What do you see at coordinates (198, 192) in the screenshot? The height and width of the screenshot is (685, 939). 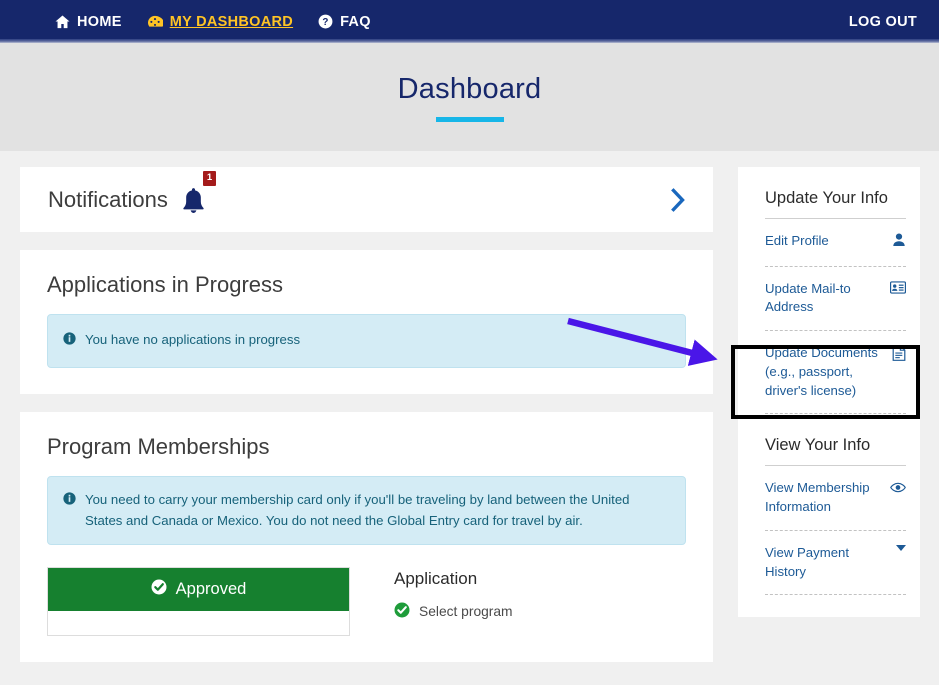 I see `bell-icon: 1` at bounding box center [198, 192].